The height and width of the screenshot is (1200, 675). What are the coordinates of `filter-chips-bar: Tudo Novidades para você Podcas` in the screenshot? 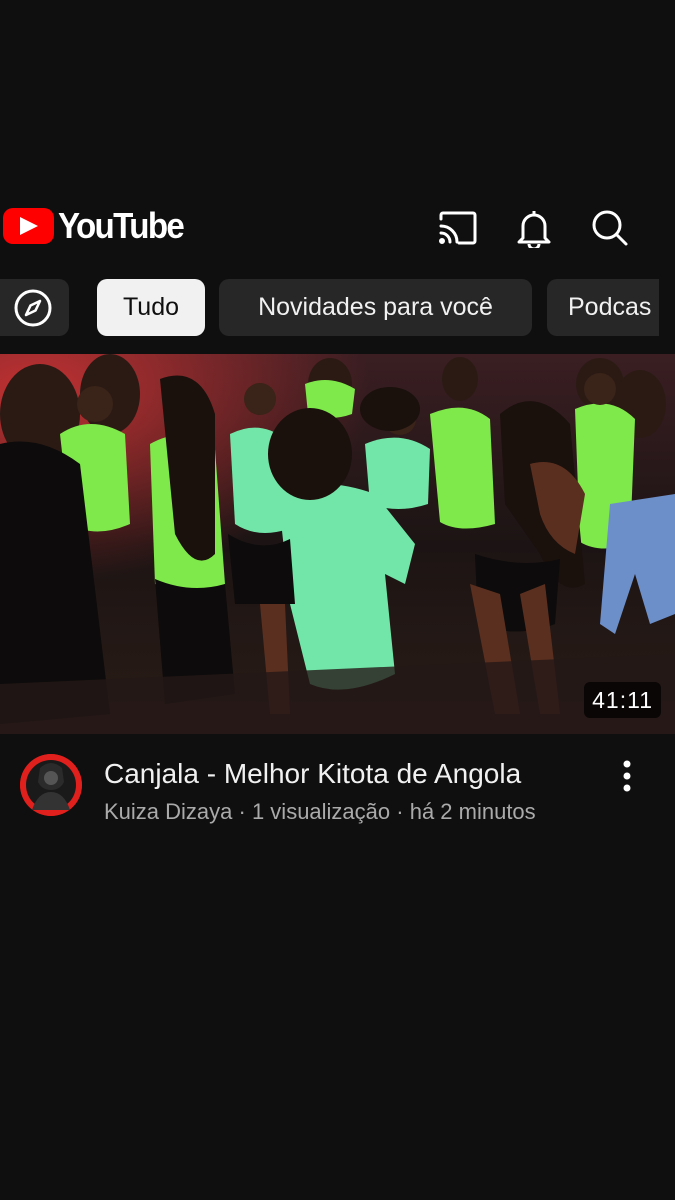 It's located at (337, 307).